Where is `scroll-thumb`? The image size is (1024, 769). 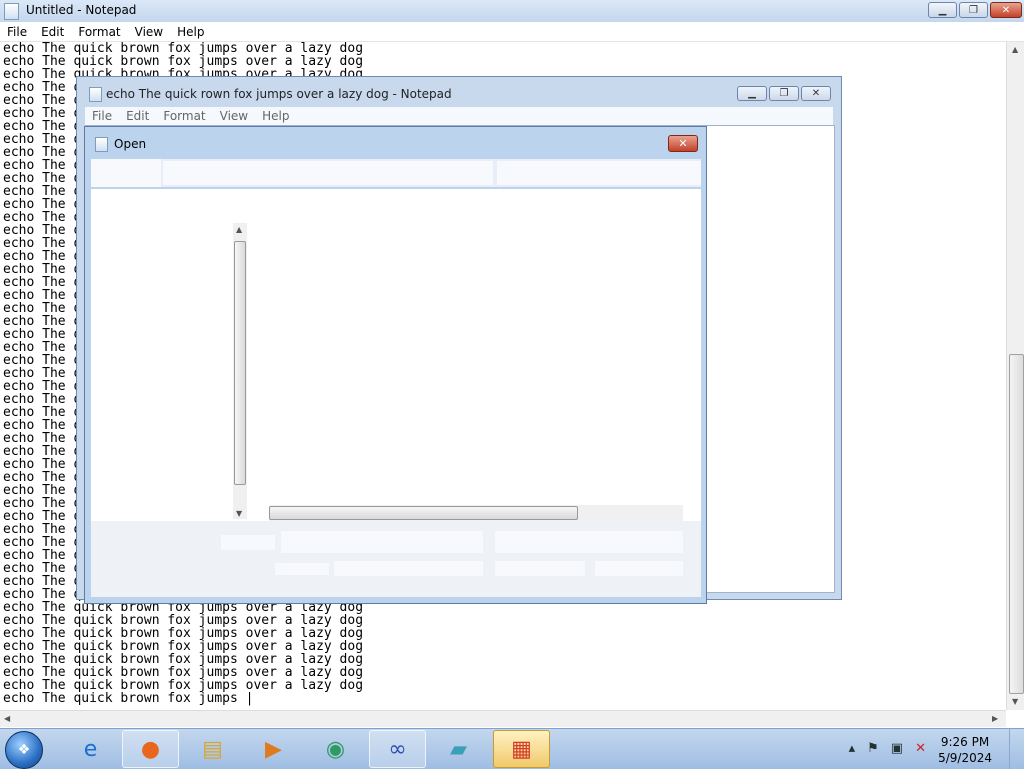 scroll-thumb is located at coordinates (1016, 524).